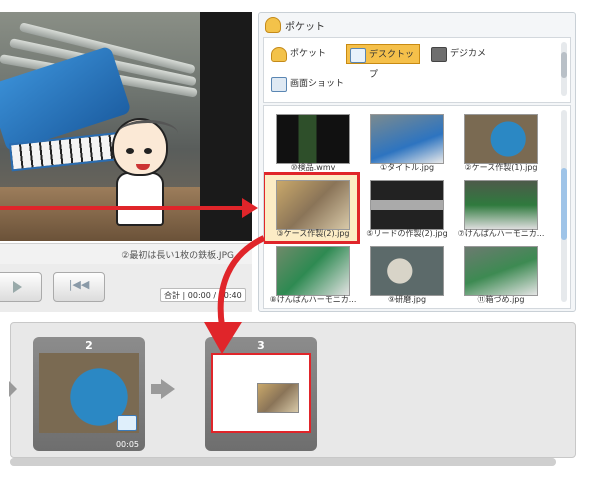  Describe the element at coordinates (468, 54) in the screenshot. I see `tab-label: デジカメ` at that location.